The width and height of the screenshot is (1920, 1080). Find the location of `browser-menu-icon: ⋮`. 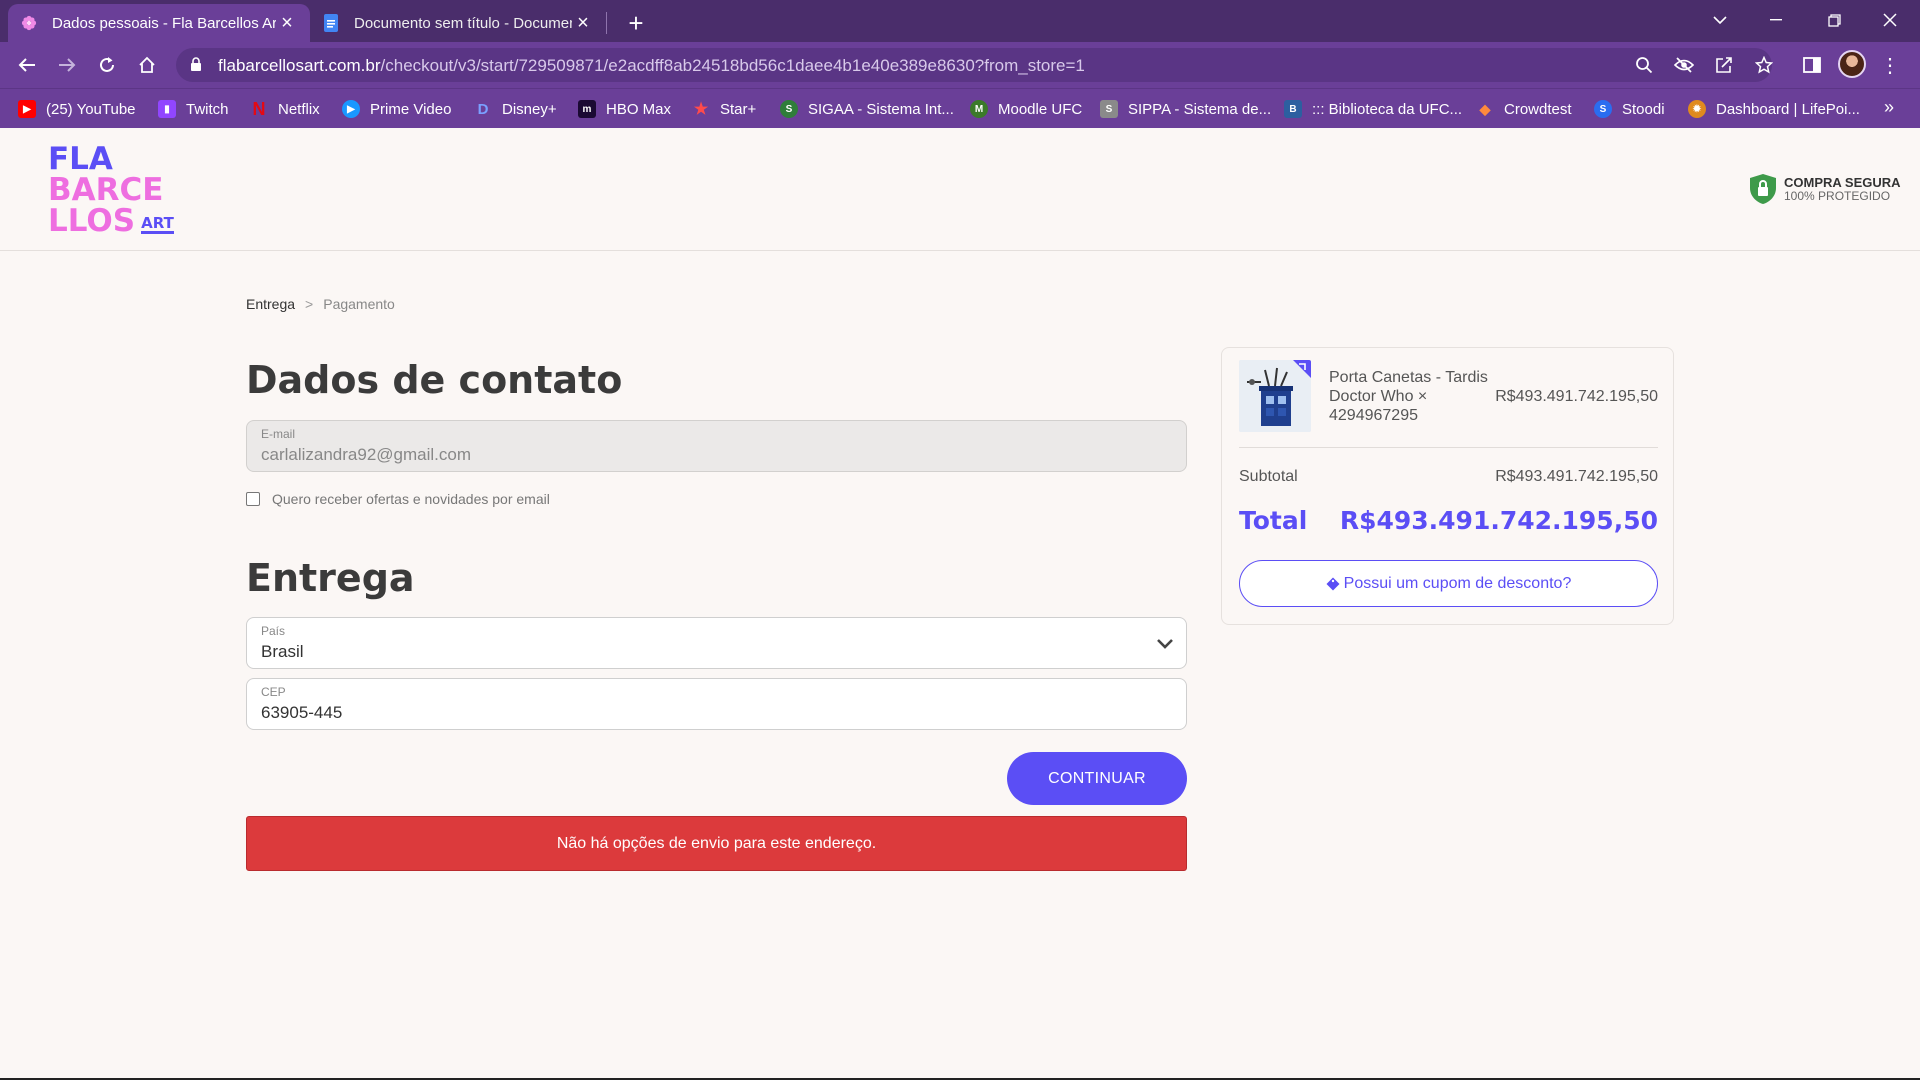

browser-menu-icon: ⋮ is located at coordinates (1890, 65).